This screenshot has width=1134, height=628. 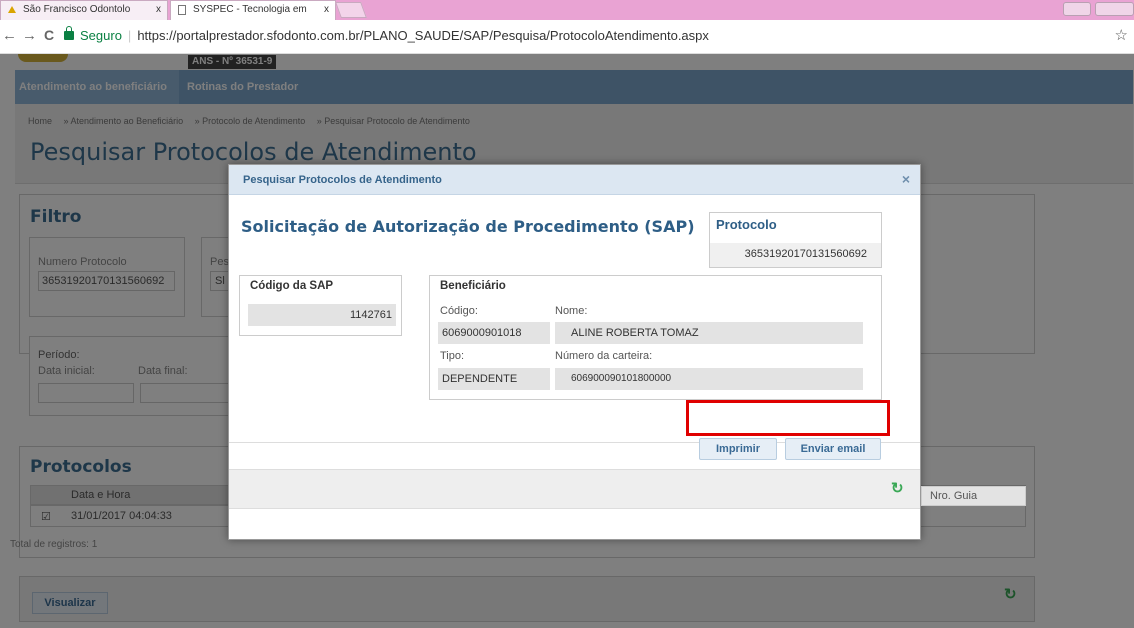 What do you see at coordinates (351, 10) in the screenshot?
I see `new-tab-button` at bounding box center [351, 10].